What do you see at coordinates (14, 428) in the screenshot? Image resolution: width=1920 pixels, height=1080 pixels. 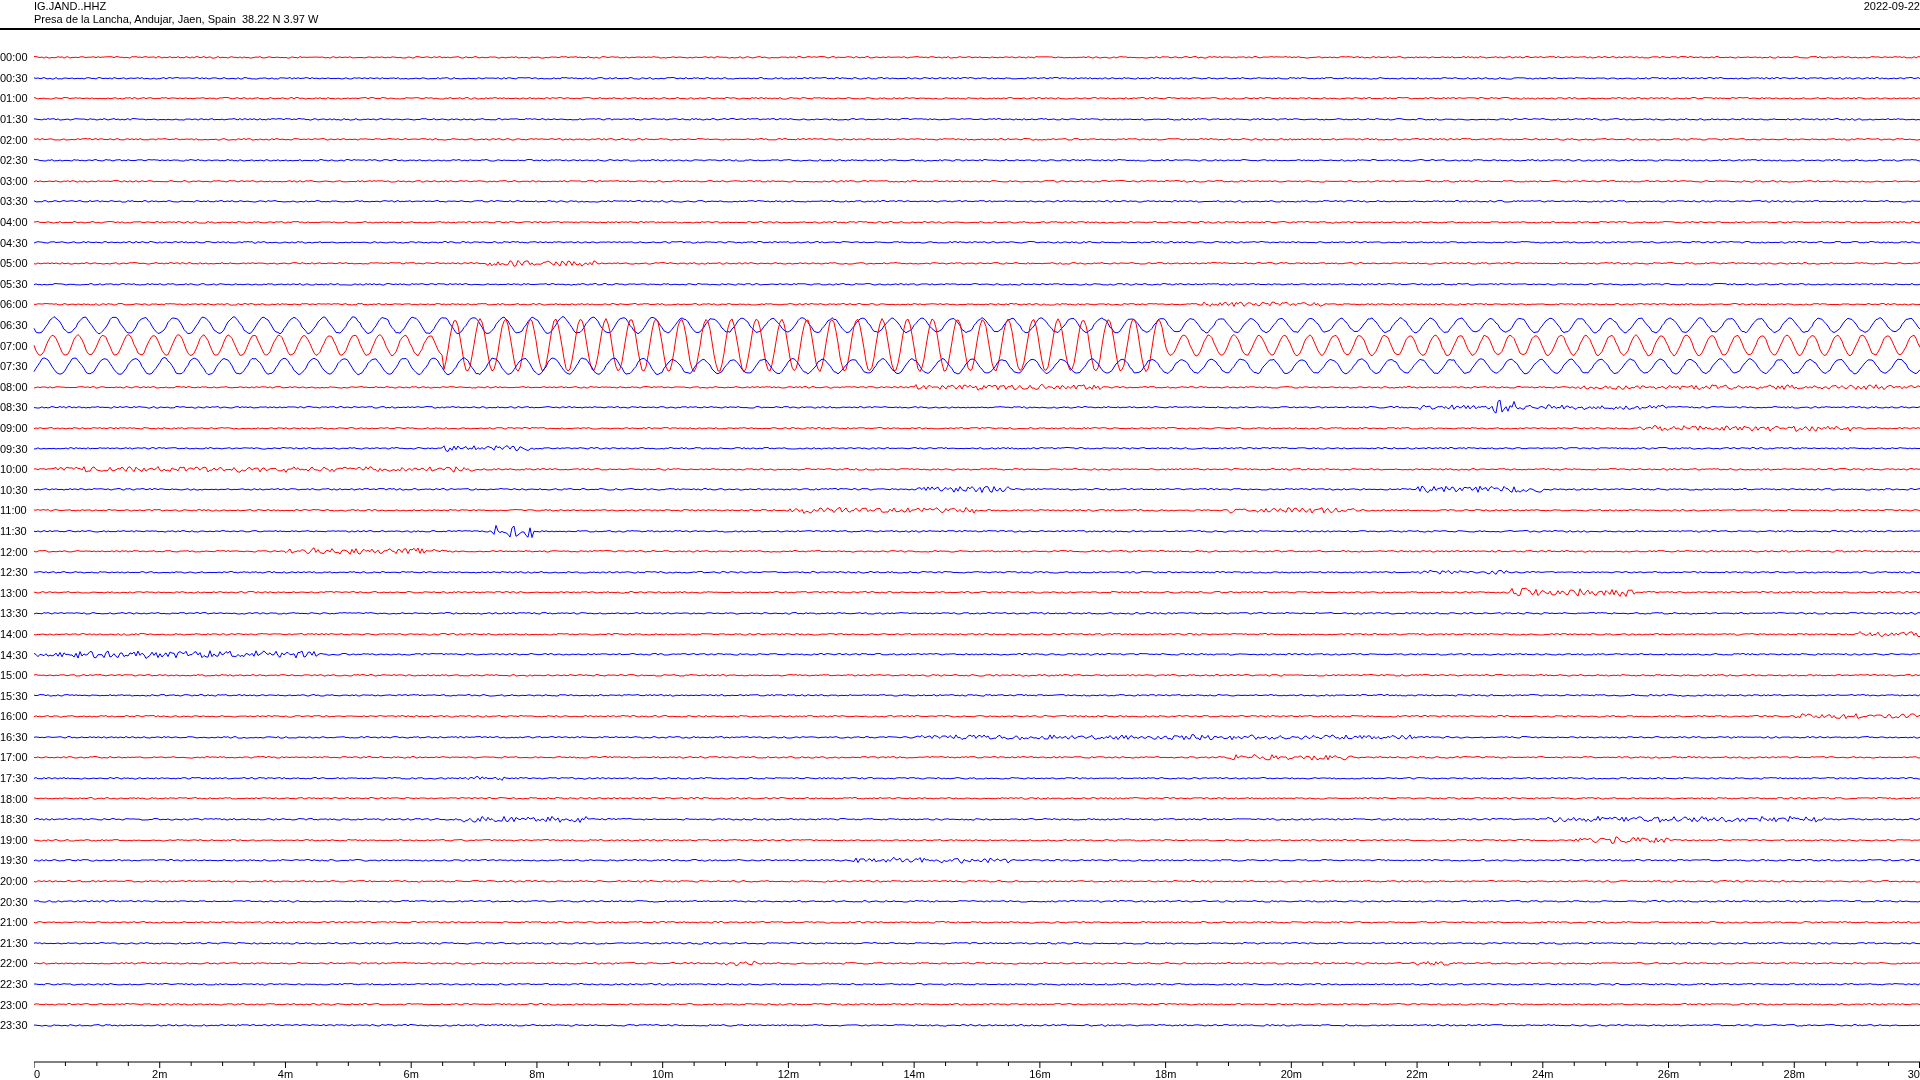 I see `time-label: 09:00` at bounding box center [14, 428].